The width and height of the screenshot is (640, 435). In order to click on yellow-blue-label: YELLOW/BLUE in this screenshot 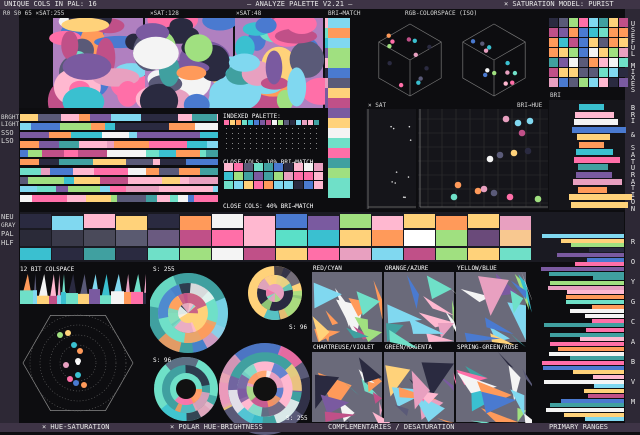, I will do `click(477, 268)`.